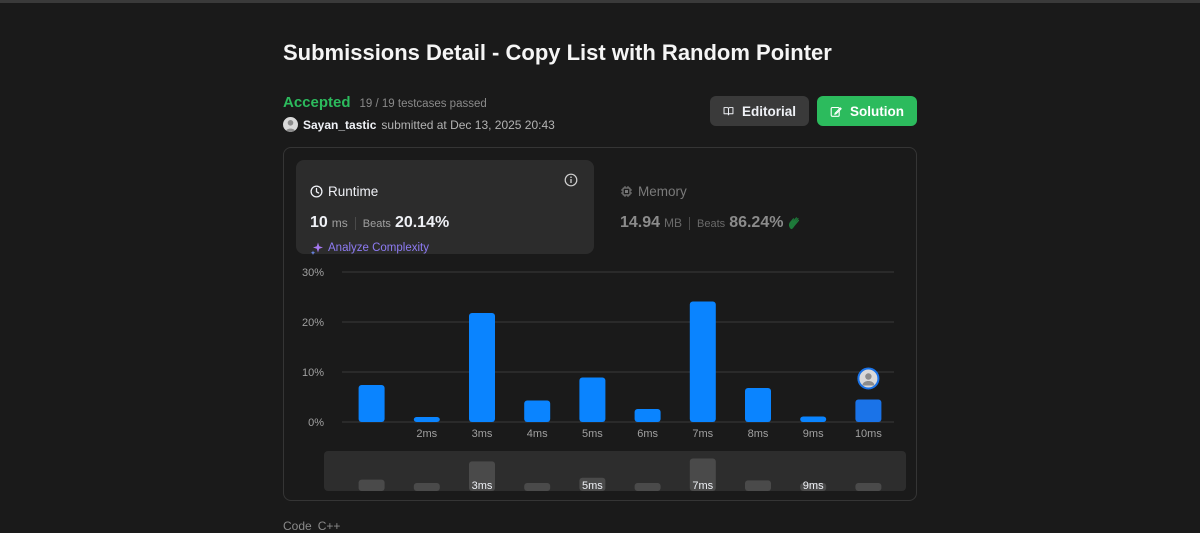 This screenshot has width=1200, height=533. I want to click on mini-tick-label: 7ms, so click(702, 486).